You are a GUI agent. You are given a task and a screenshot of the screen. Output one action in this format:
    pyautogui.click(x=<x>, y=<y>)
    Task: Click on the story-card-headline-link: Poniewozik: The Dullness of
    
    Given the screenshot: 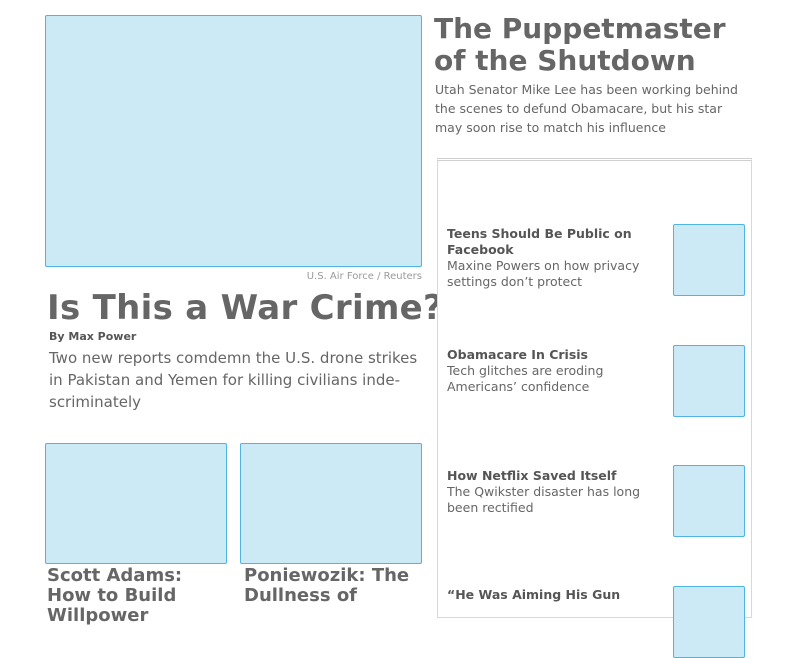 What is the action you would take?
    pyautogui.click(x=336, y=586)
    